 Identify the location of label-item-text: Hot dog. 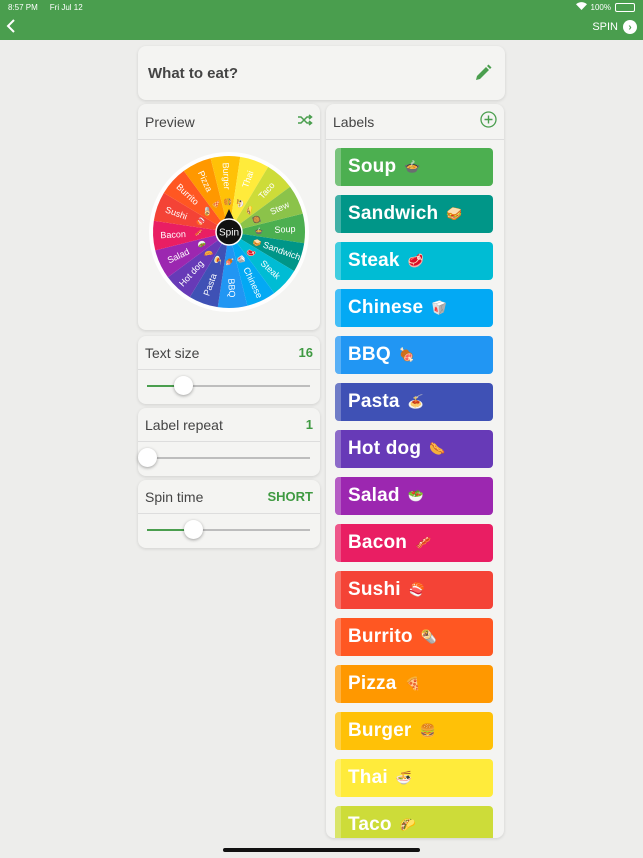
(385, 448).